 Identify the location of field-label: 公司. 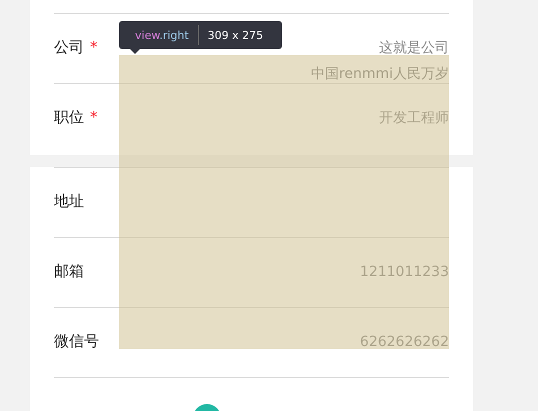
(69, 47).